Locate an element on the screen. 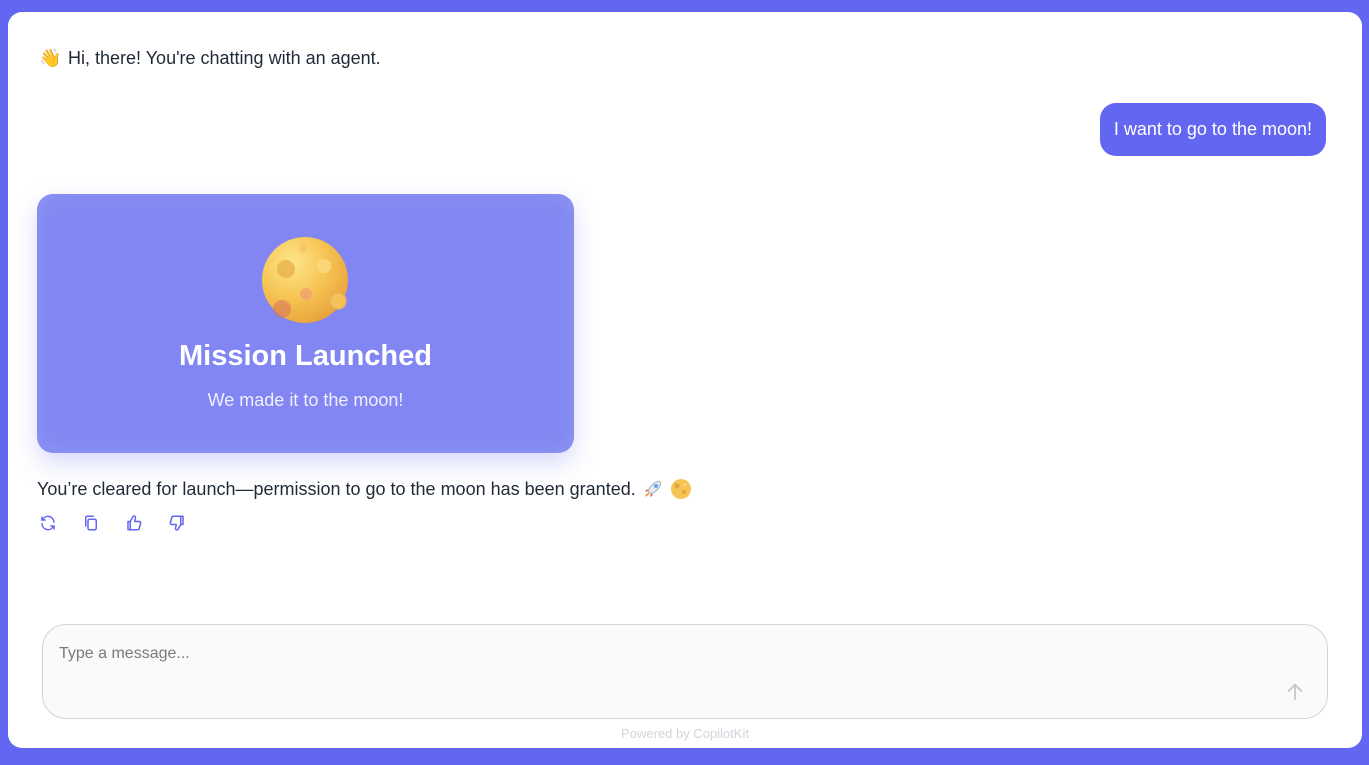 The image size is (1369, 765). arrow-up-icon is located at coordinates (1295, 692).